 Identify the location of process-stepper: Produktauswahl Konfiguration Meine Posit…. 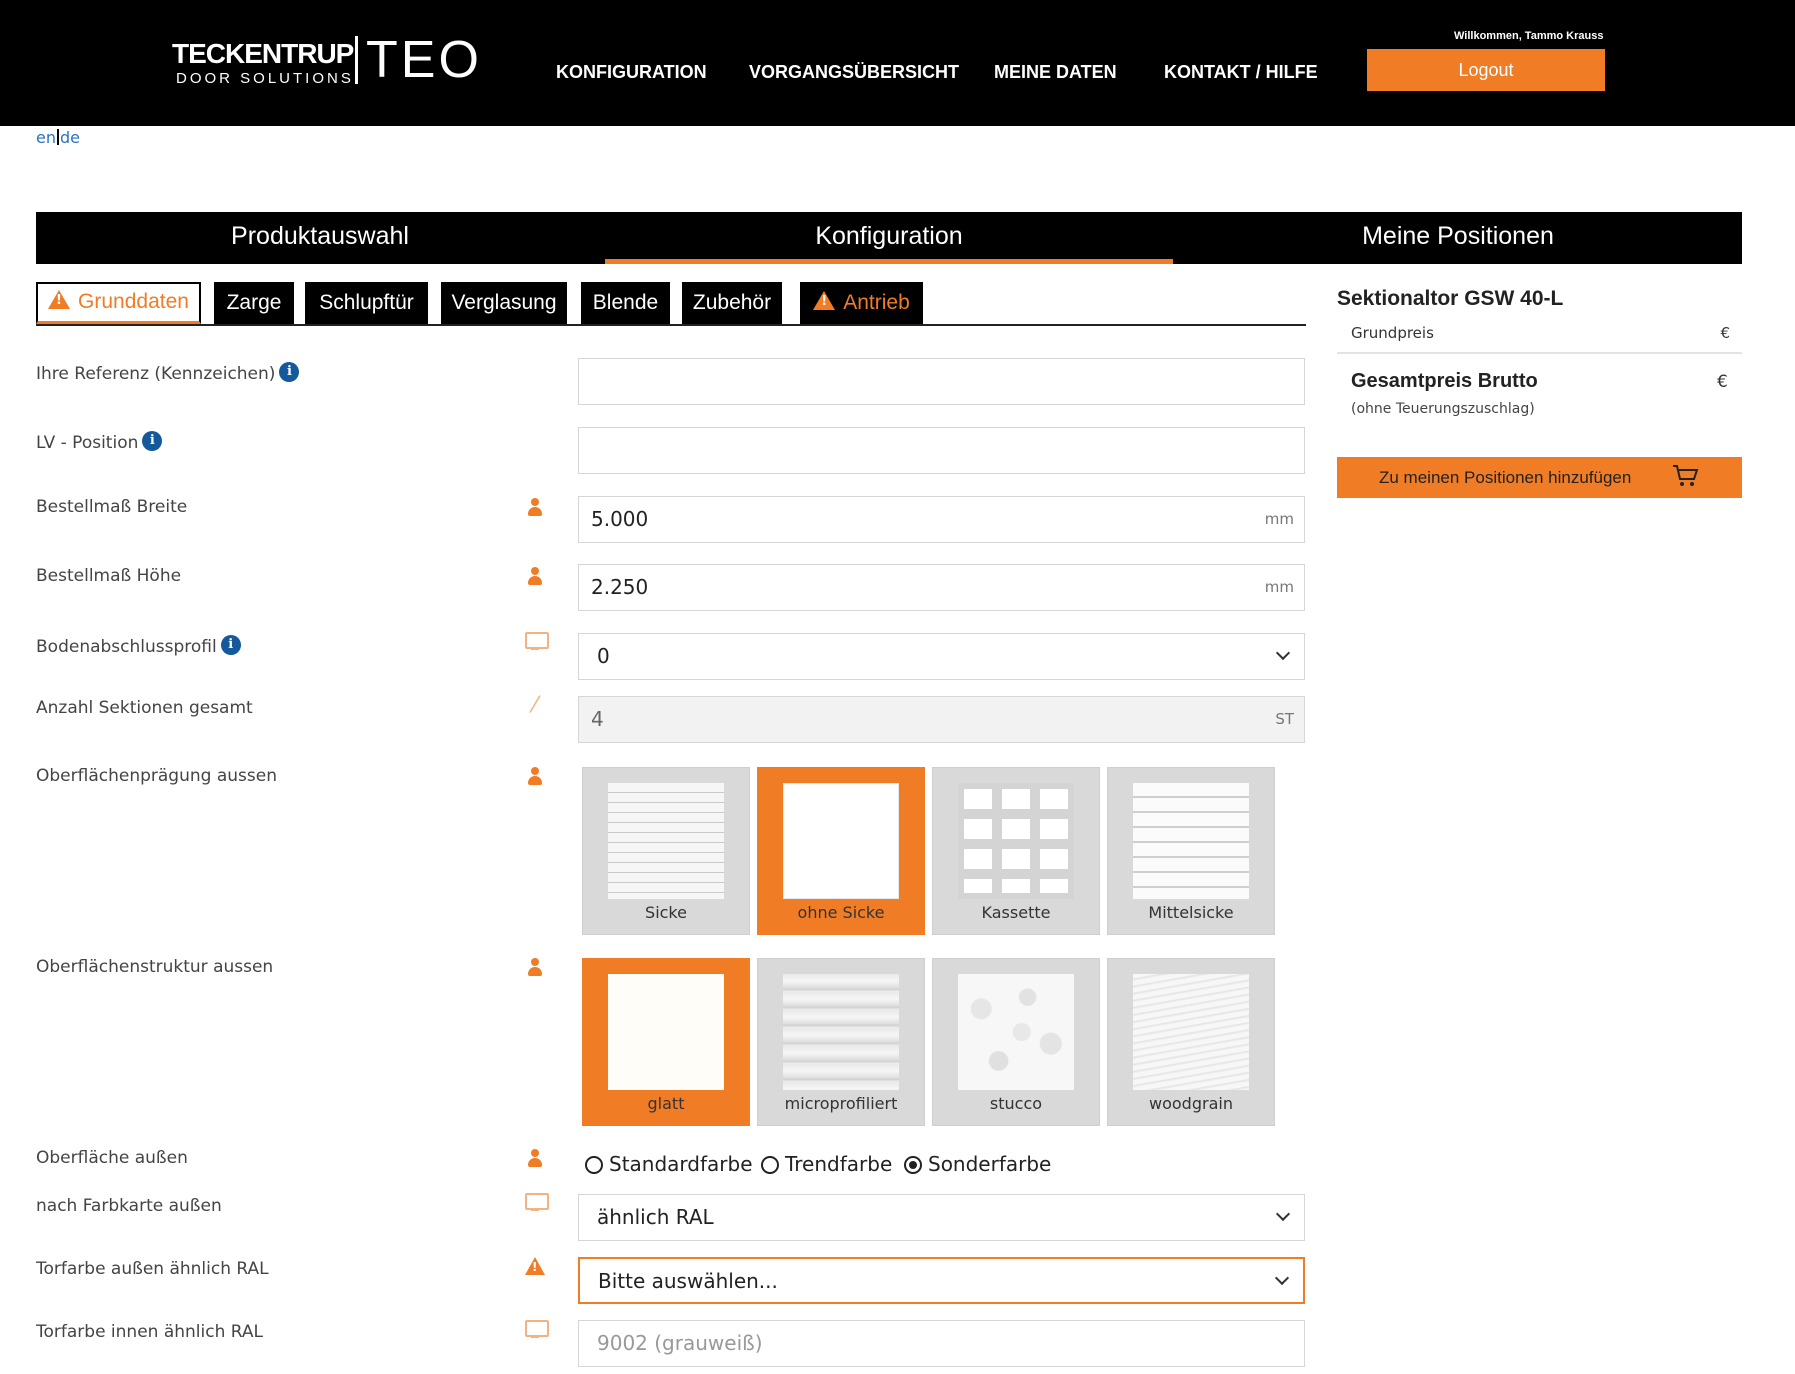
(889, 238).